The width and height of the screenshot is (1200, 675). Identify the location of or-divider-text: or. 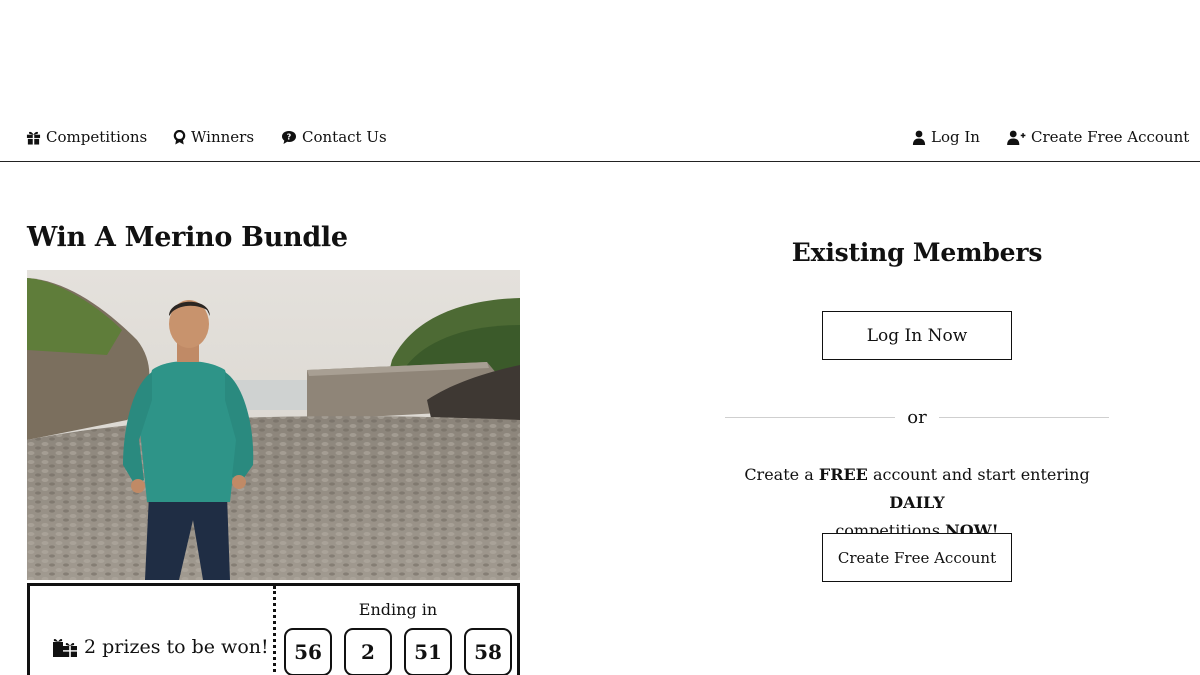
(917, 417).